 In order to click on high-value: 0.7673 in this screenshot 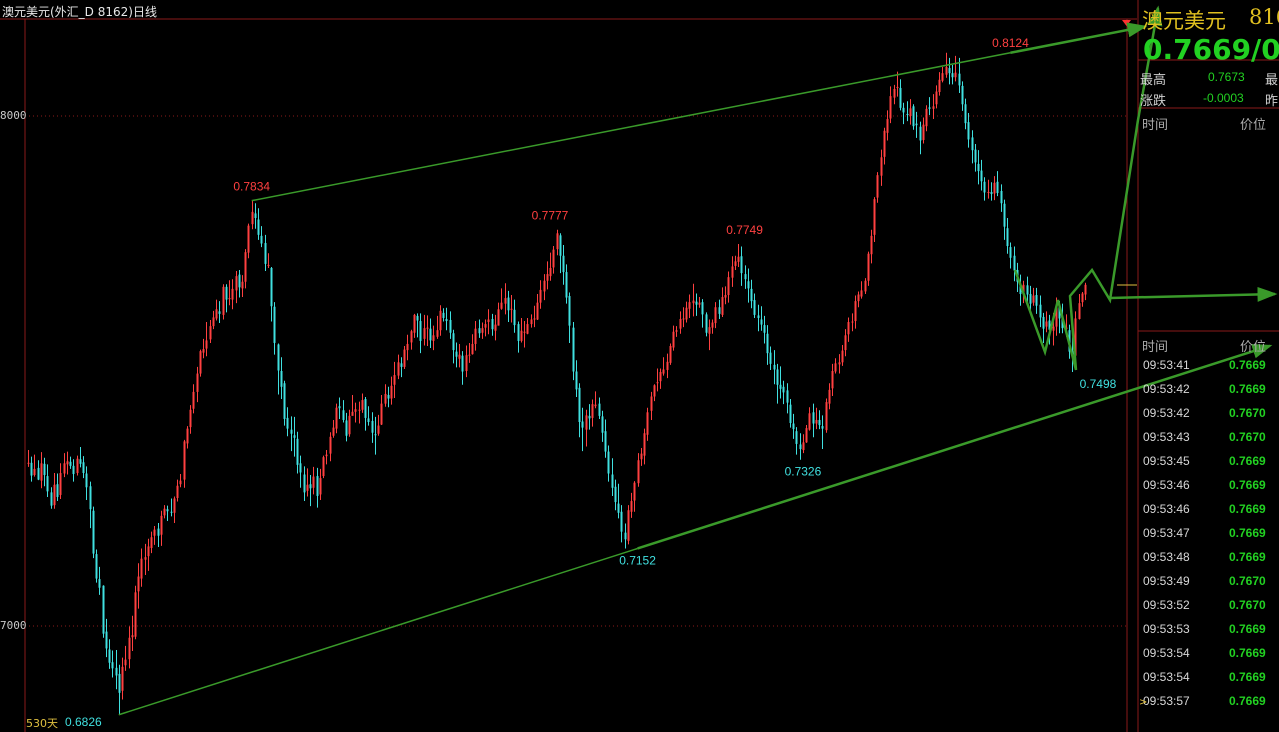, I will do `click(1226, 77)`.